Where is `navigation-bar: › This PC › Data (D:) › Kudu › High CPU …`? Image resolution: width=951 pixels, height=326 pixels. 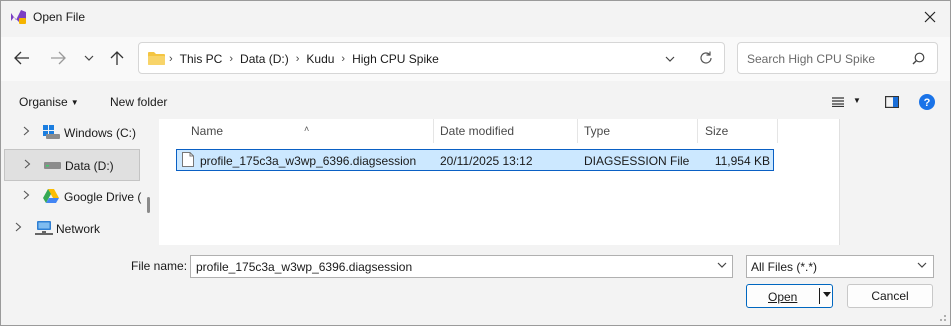
navigation-bar: › This PC › Data (D:) › Kudu › High CPU … is located at coordinates (475, 59).